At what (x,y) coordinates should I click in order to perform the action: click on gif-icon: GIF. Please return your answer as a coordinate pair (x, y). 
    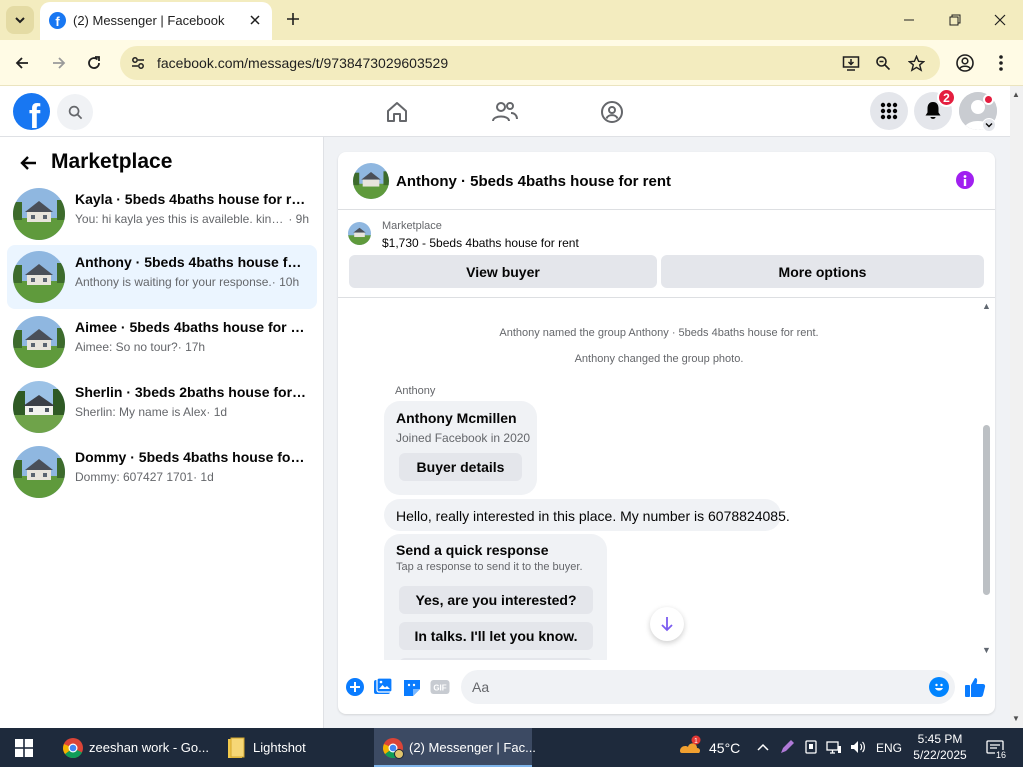
    Looking at the image, I should click on (440, 687).